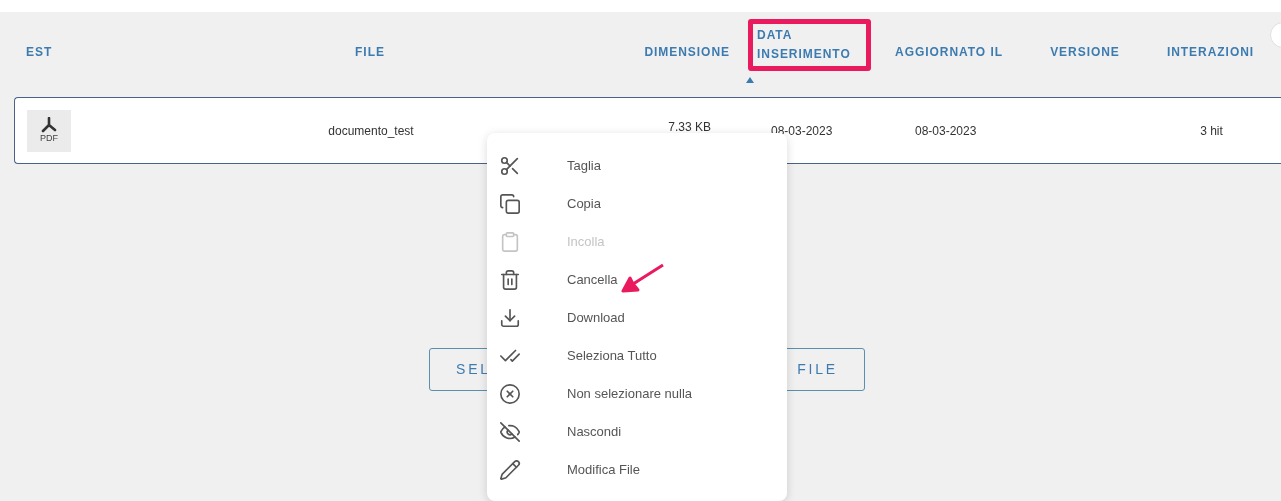 This screenshot has height=501, width=1281. What do you see at coordinates (371, 130) in the screenshot?
I see `file-name: documento_test` at bounding box center [371, 130].